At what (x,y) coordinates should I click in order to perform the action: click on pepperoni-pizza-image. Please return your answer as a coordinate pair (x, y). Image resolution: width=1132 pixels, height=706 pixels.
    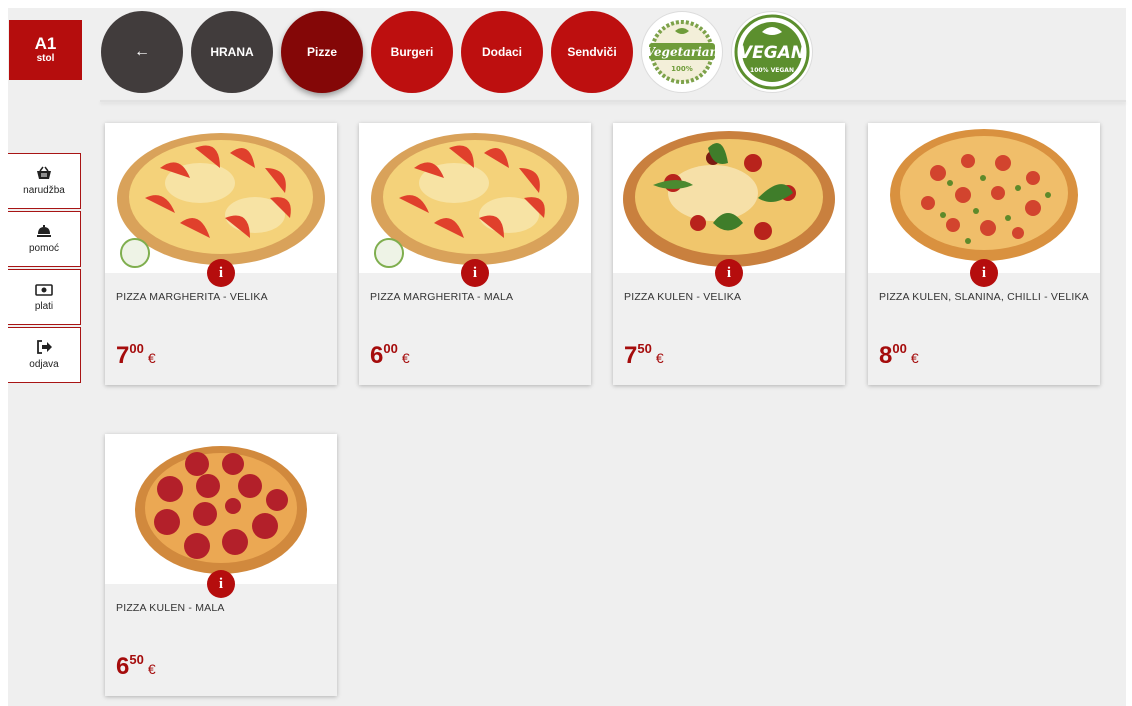
    Looking at the image, I should click on (221, 510).